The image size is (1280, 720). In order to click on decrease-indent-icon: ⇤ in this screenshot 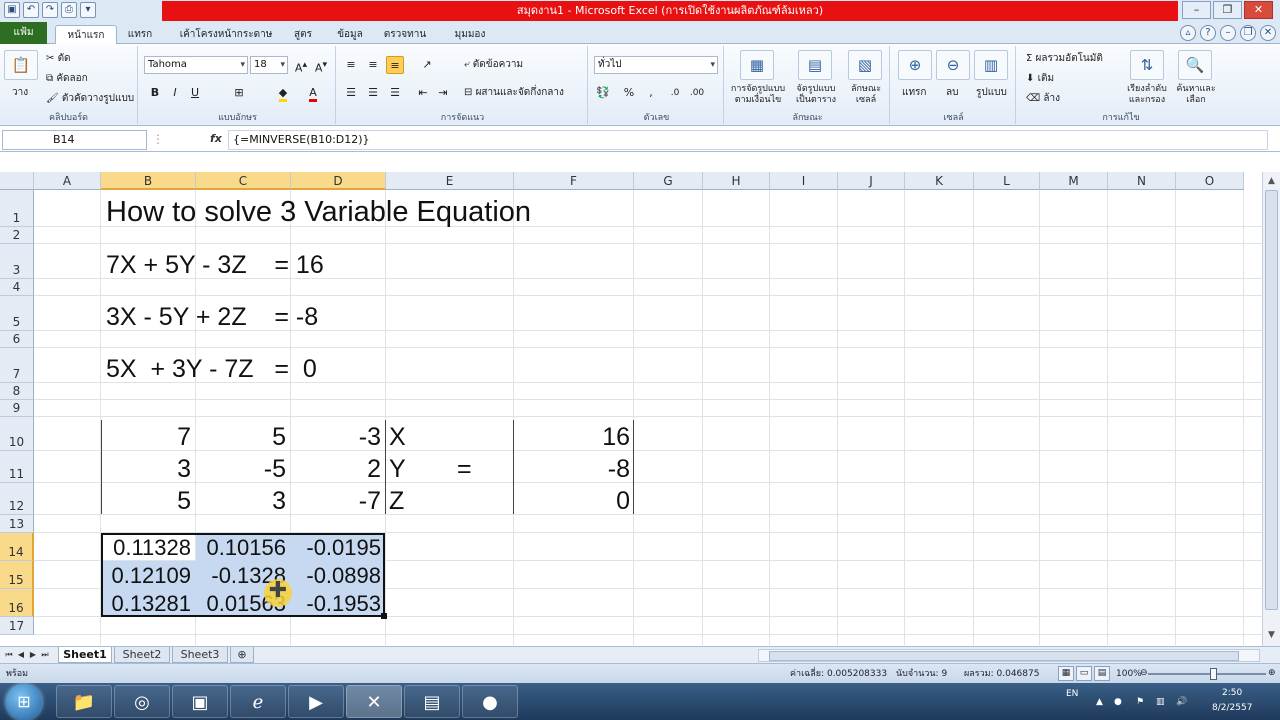, I will do `click(423, 93)`.